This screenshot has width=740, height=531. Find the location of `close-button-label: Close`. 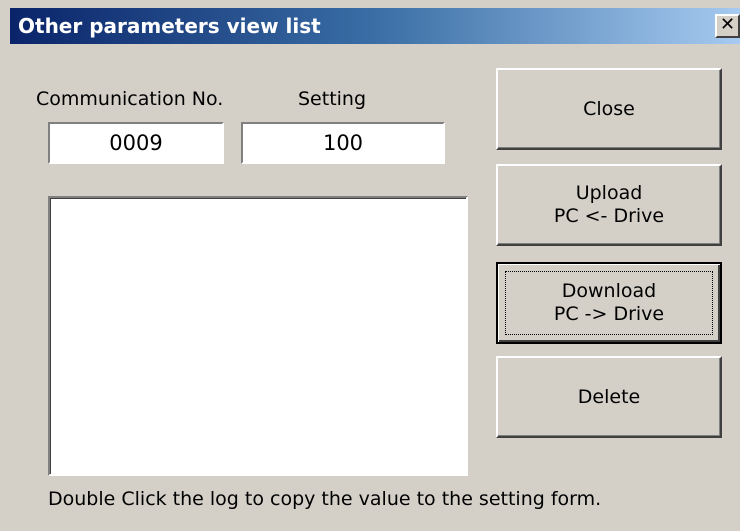

close-button-label: Close is located at coordinates (609, 108).